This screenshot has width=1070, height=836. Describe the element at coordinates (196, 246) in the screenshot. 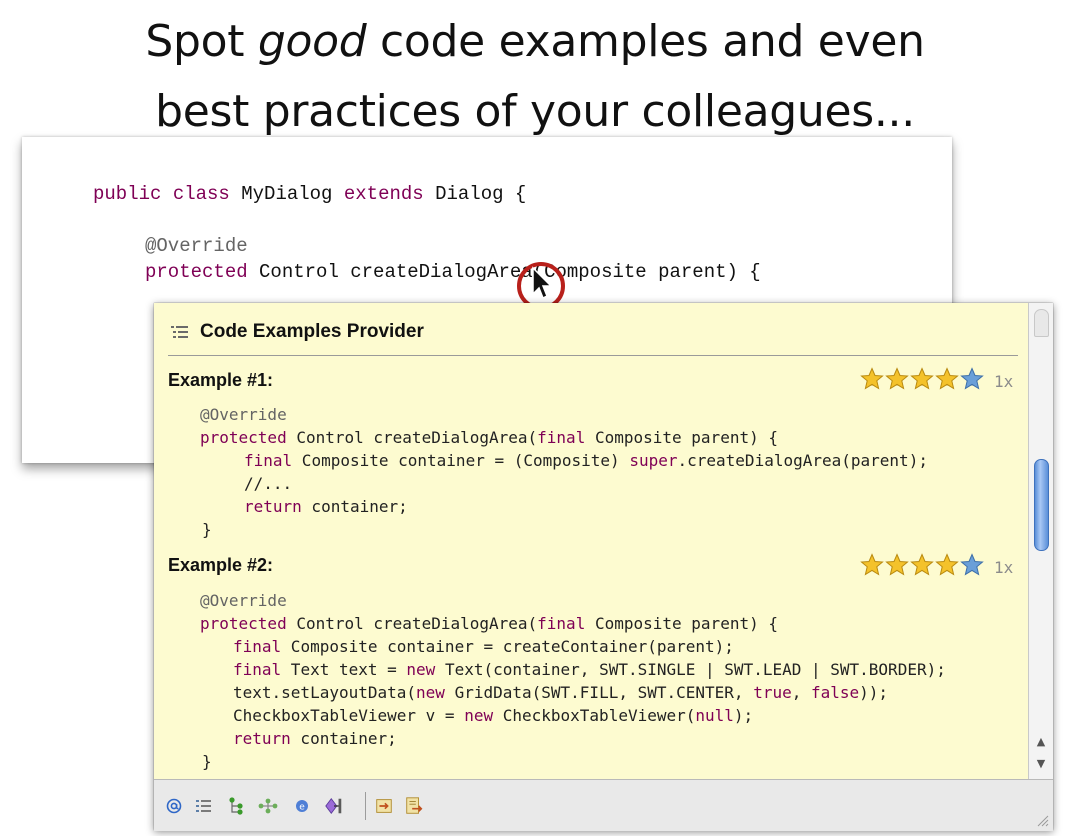

I see `editor-line-annotation: @Override` at that location.